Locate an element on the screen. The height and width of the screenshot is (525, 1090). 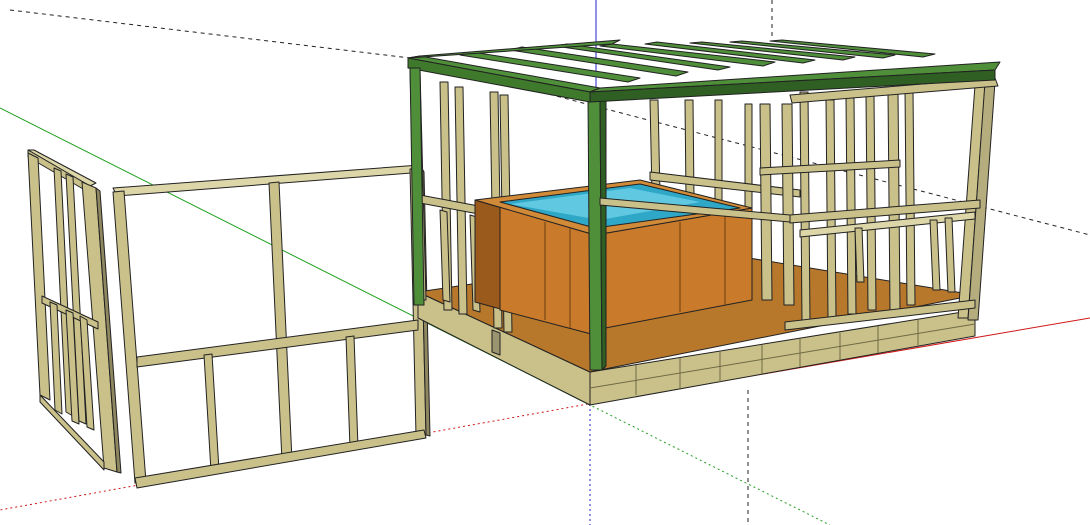
green-axis-dotted is located at coordinates (709, 464).